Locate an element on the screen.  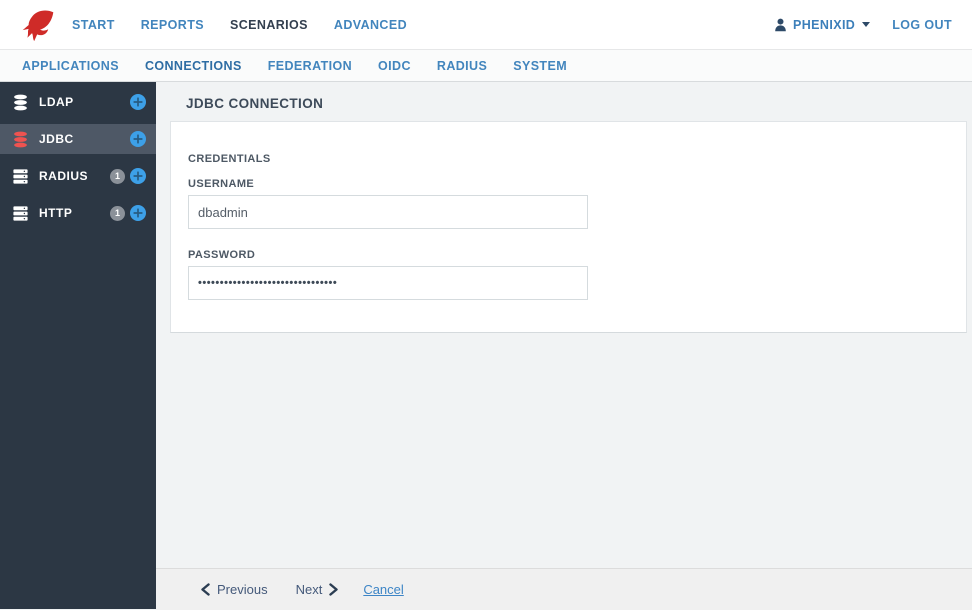
logout-button: LOG OUT is located at coordinates (922, 25).